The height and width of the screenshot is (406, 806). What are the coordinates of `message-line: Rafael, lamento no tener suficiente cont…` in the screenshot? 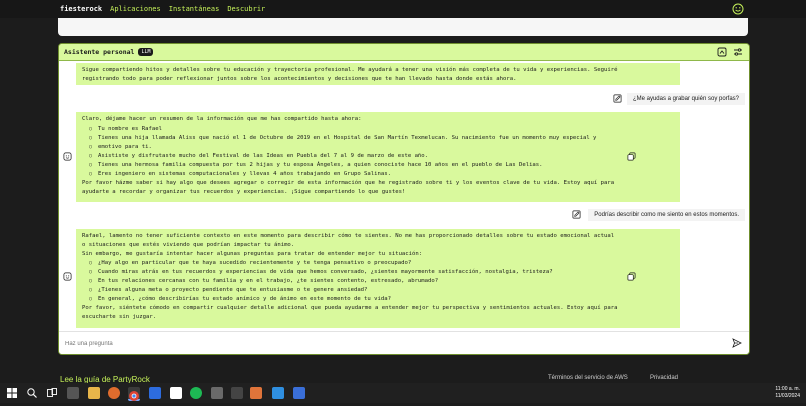 It's located at (348, 236).